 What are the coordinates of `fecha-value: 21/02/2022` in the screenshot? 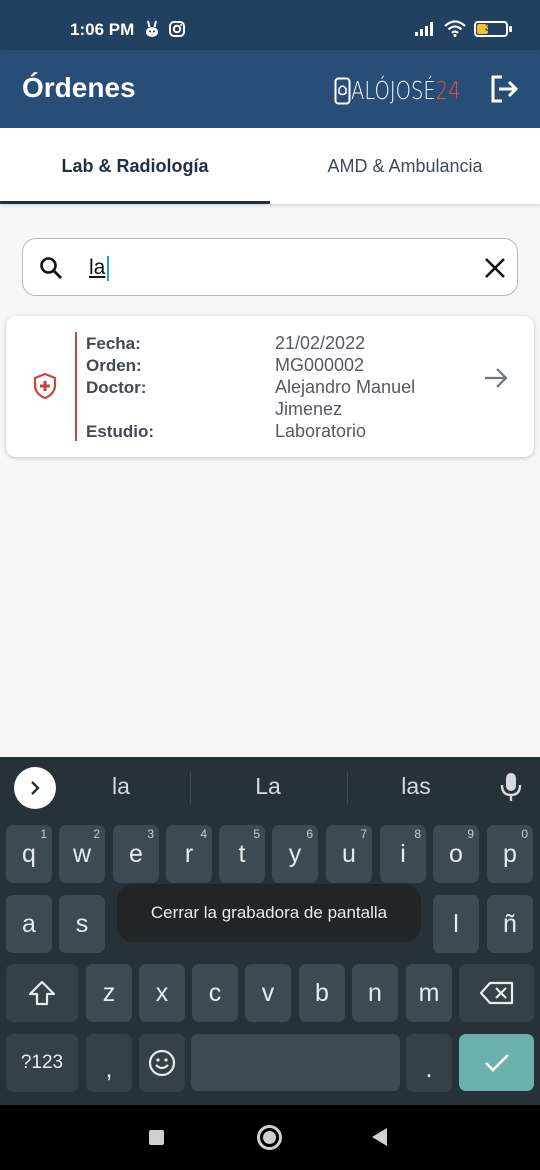 It's located at (320, 343).